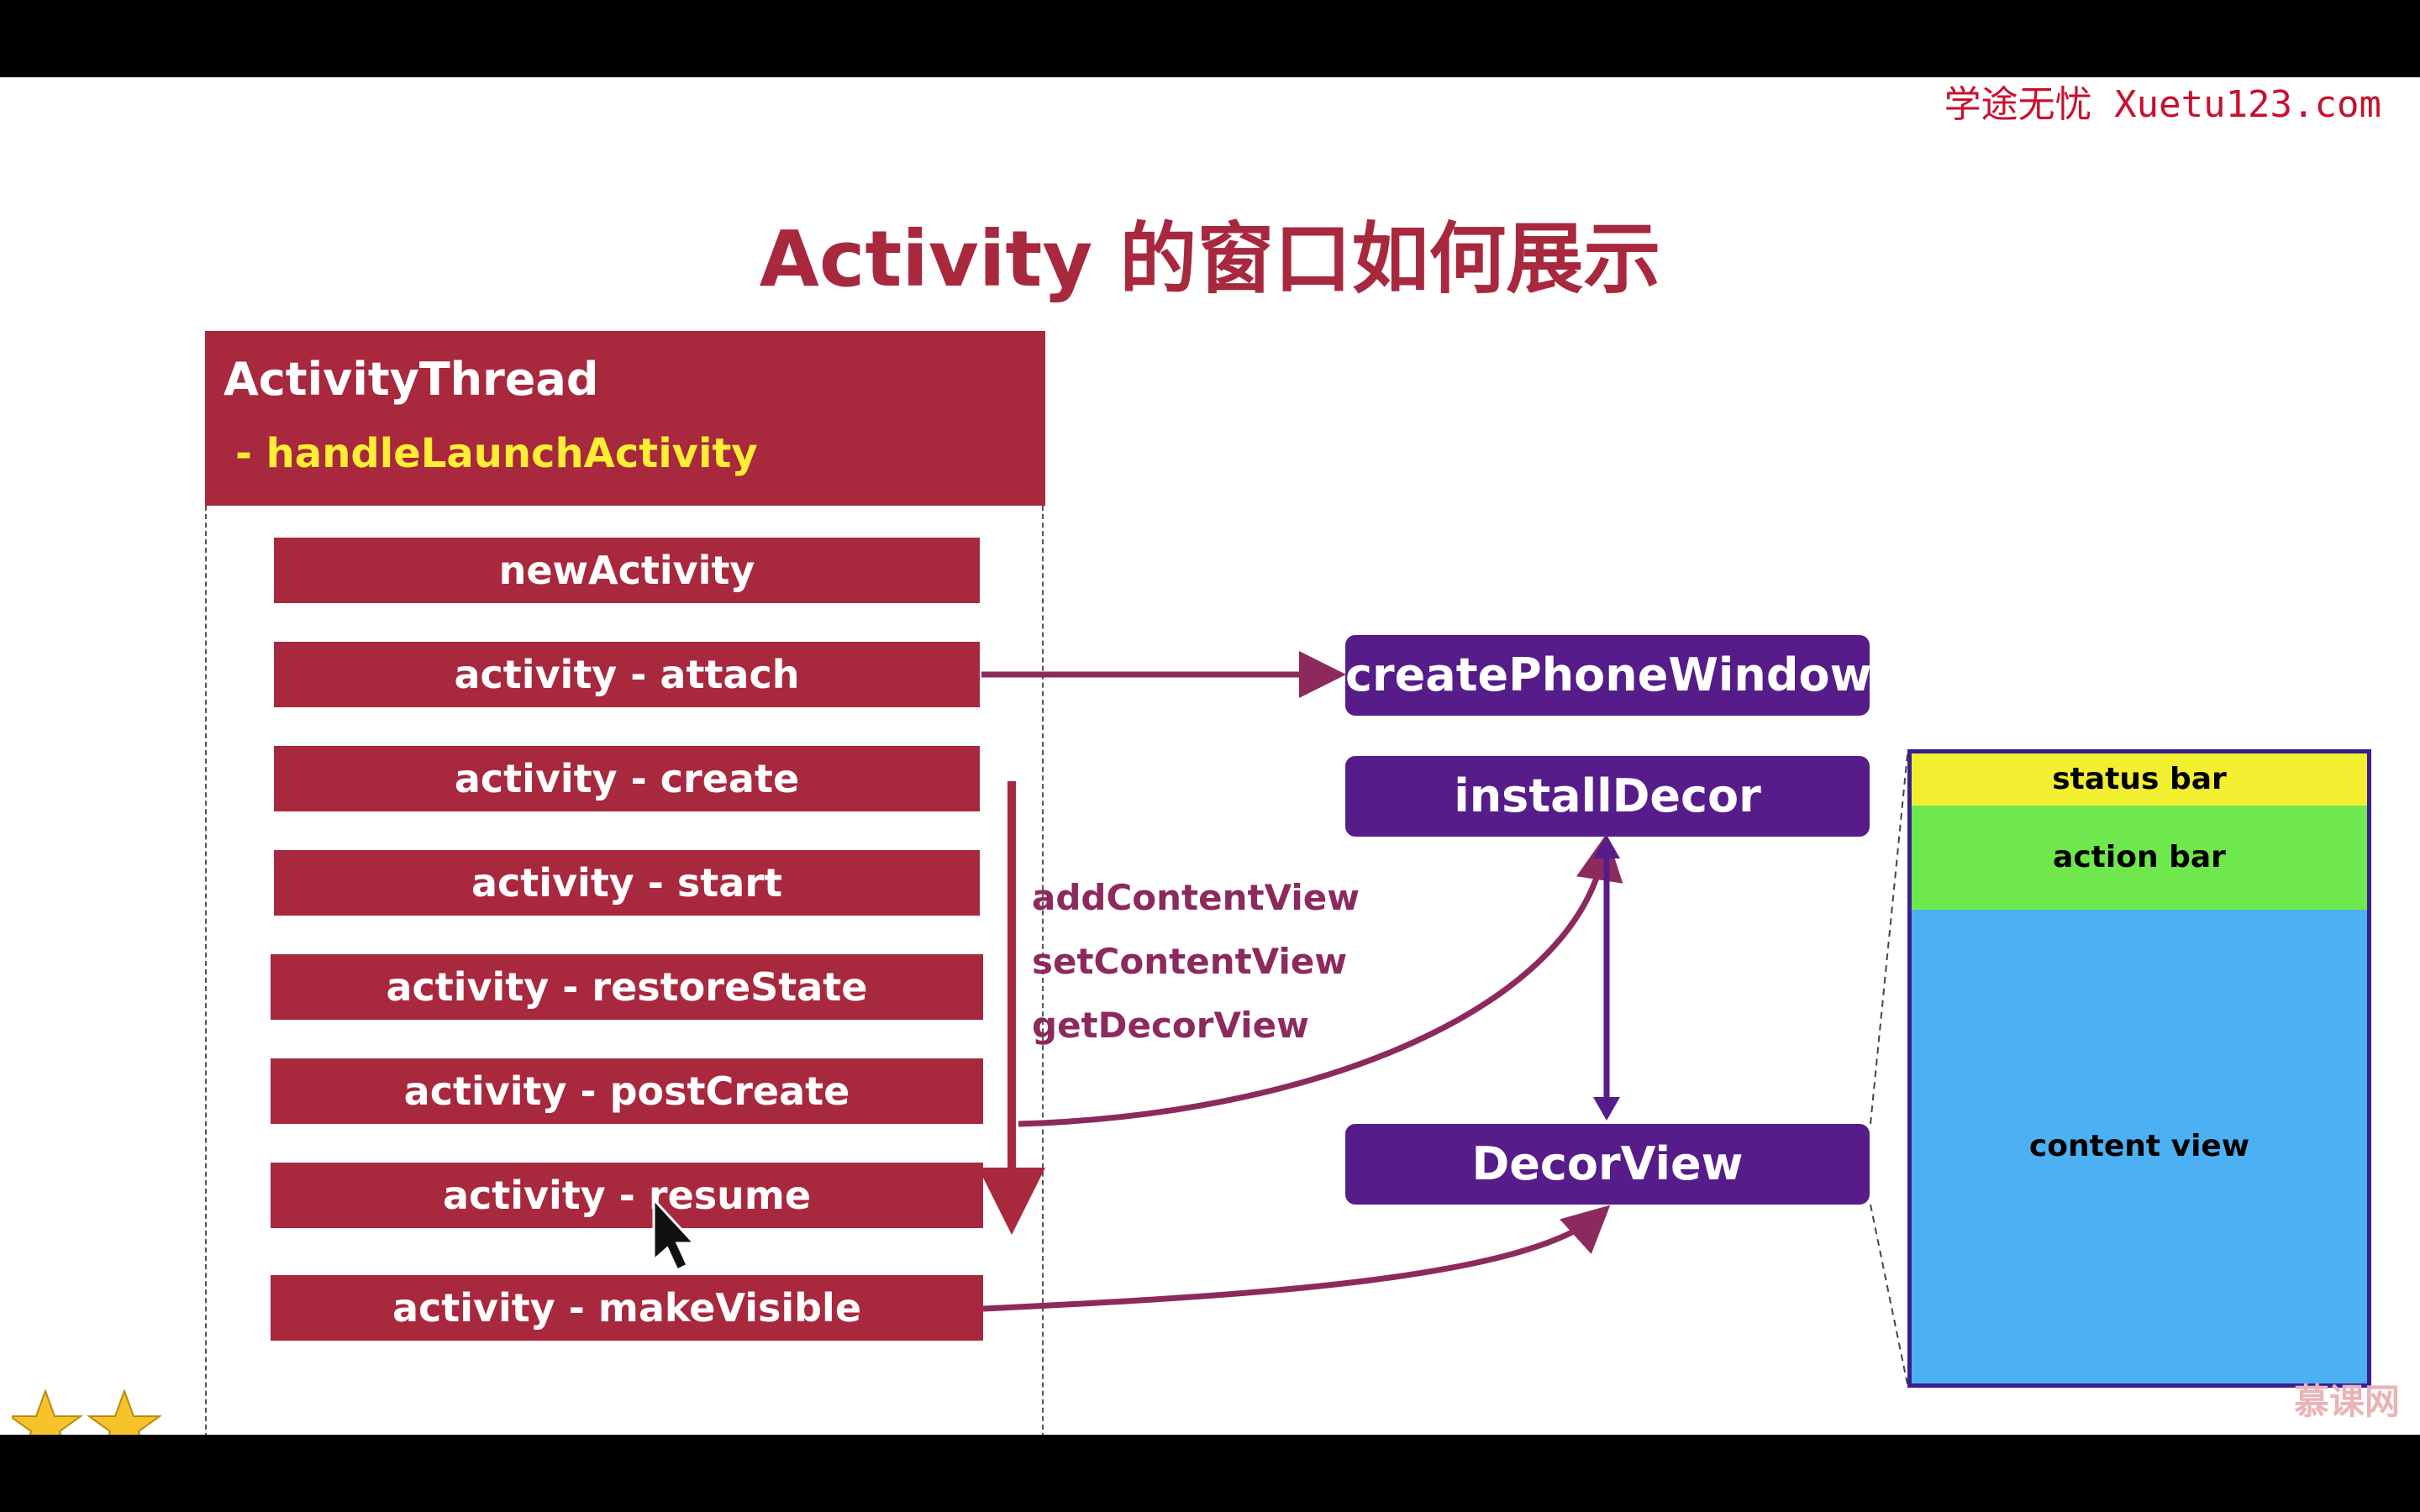  I want to click on slide-nav-controls, so click(118, 1411).